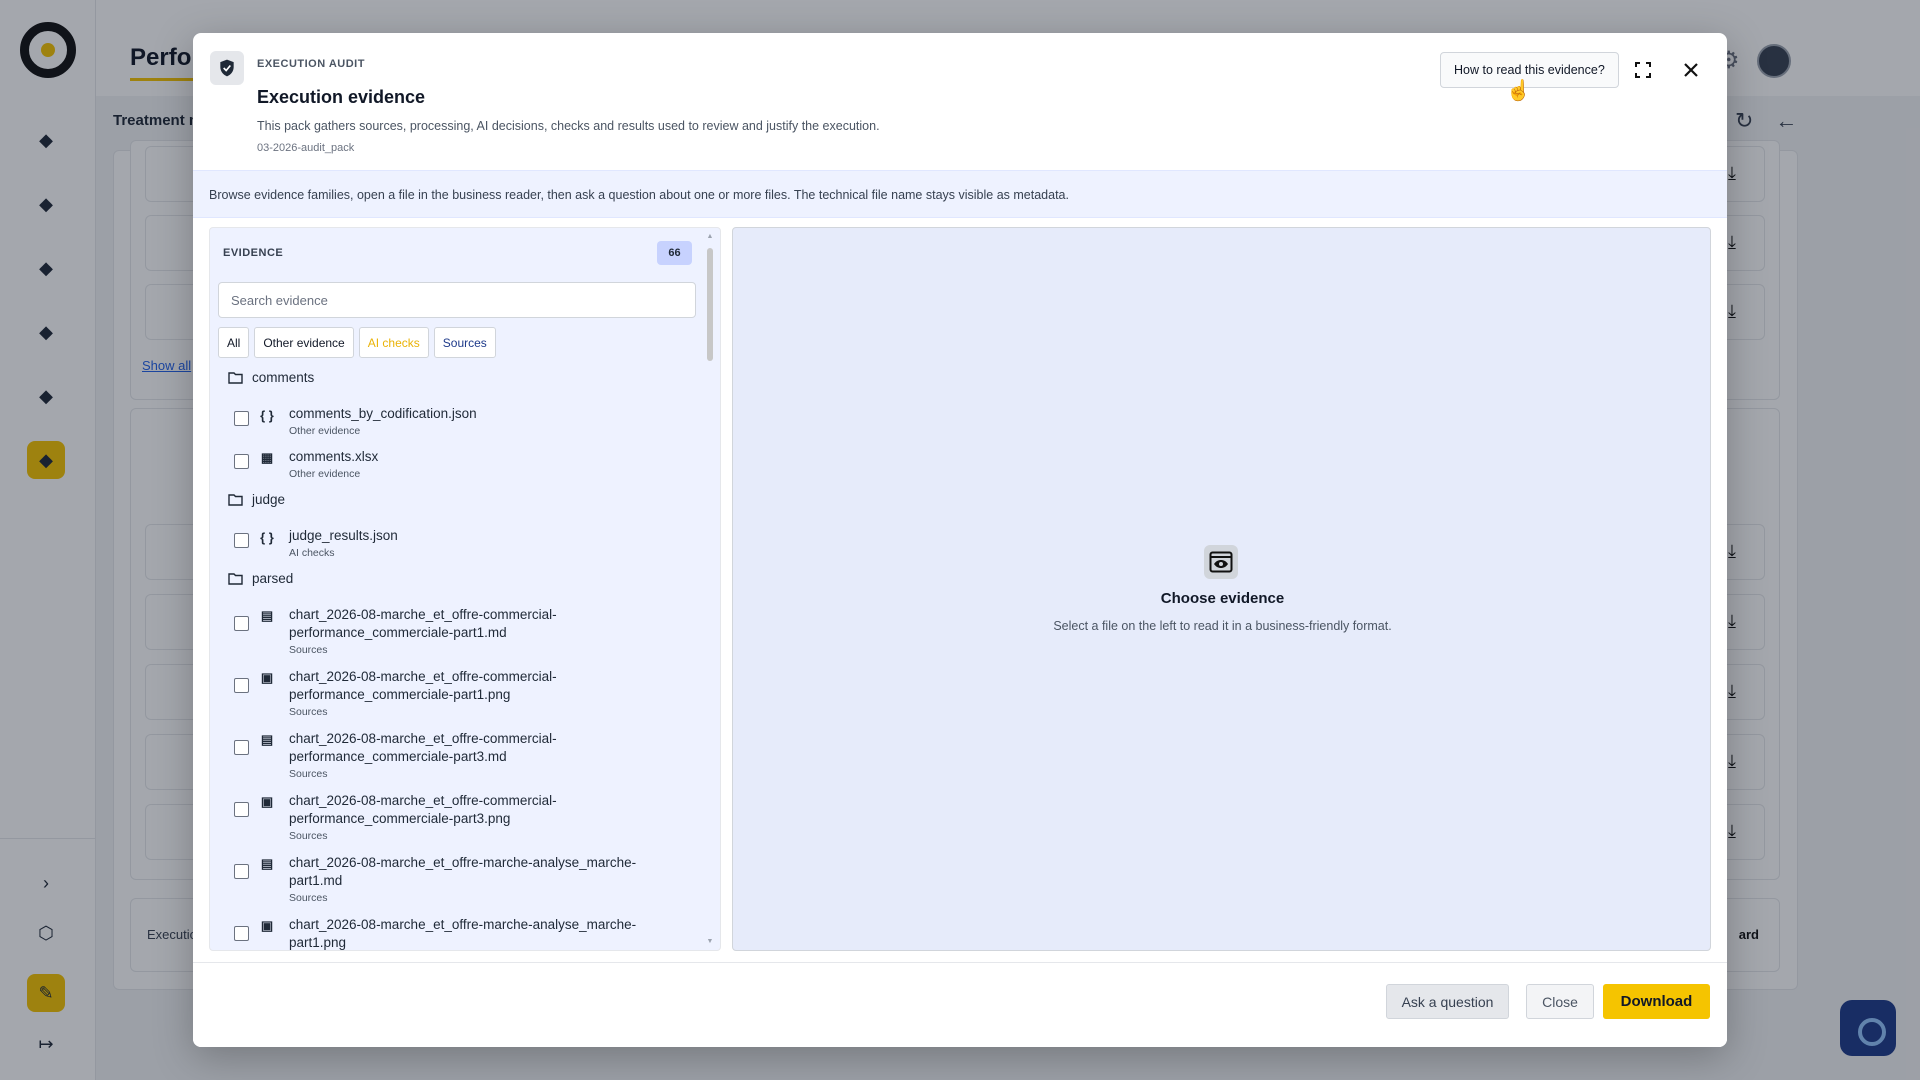  Describe the element at coordinates (710, 304) in the screenshot. I see `scroll-thumb` at that location.